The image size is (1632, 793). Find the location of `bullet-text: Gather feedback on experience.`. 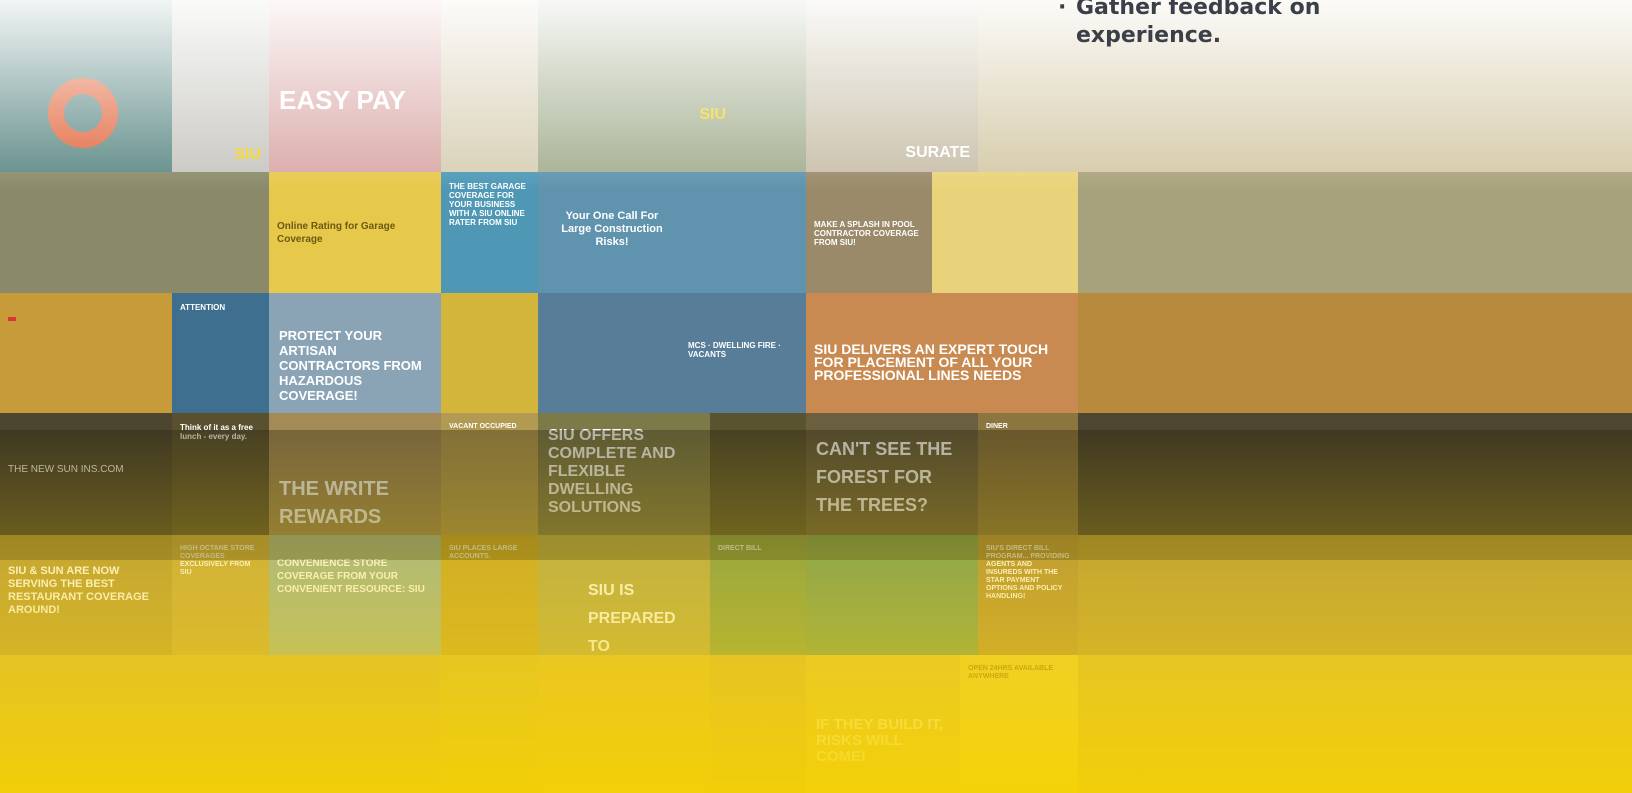

bullet-text: Gather feedback on experience. is located at coordinates (1198, 24).